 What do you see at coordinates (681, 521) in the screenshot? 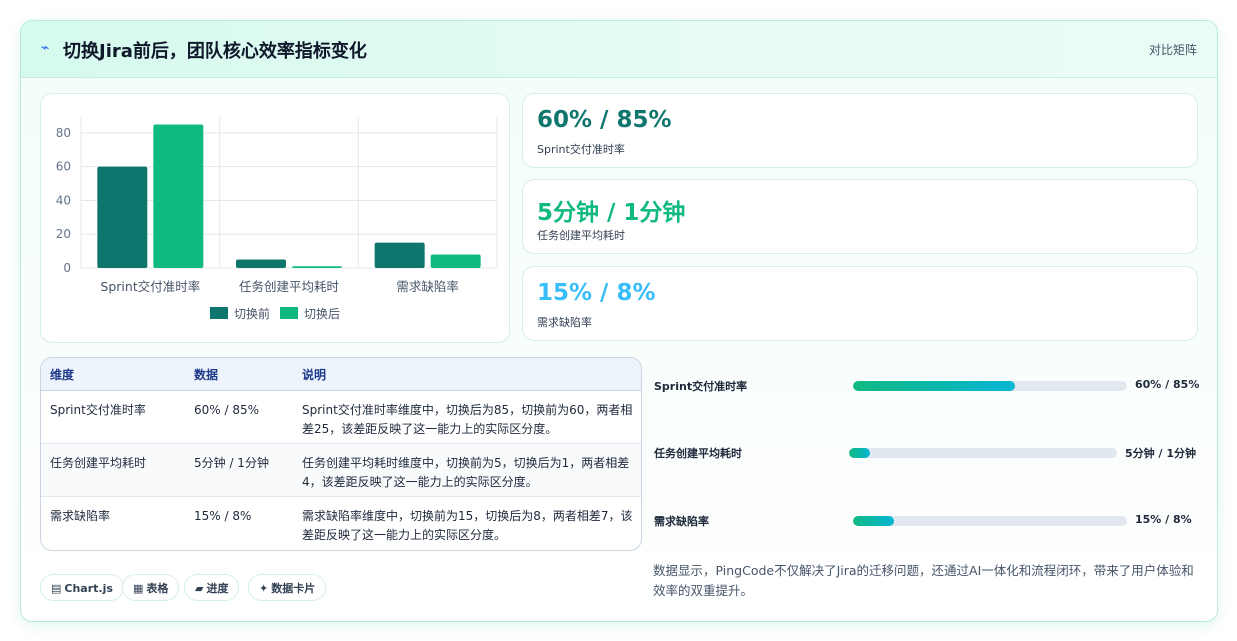
I see `progress-label: 需求缺陷率` at bounding box center [681, 521].